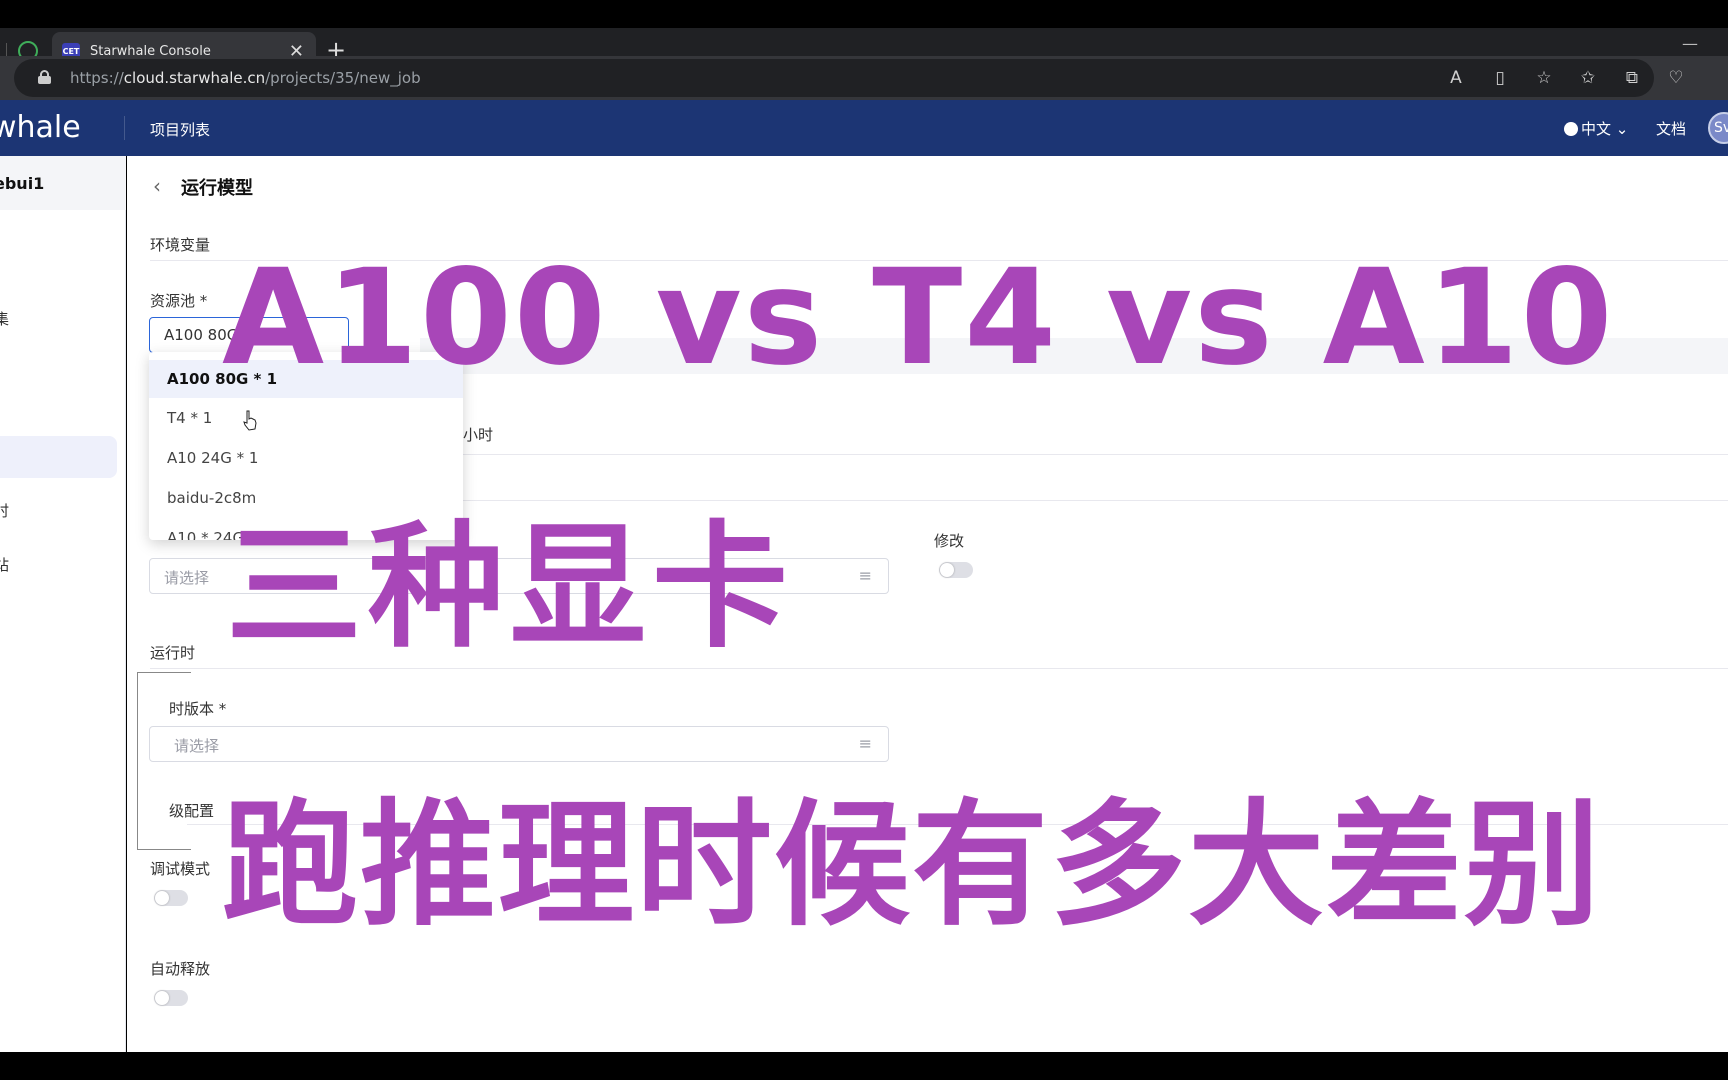 This screenshot has width=1728, height=1080. I want to click on resource-pool-label: 资源池 *, so click(179, 301).